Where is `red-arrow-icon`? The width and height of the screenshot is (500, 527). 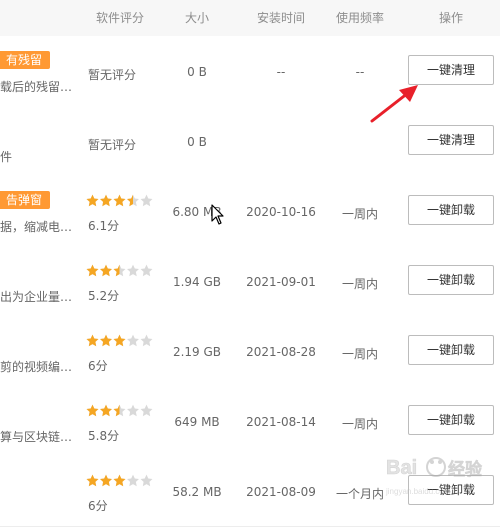
red-arrow-icon is located at coordinates (394, 104).